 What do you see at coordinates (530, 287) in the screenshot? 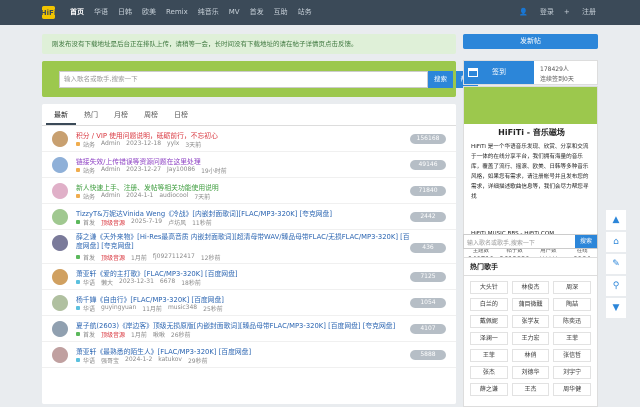
I see `hot-singer-tag: 林俊杰` at bounding box center [530, 287].